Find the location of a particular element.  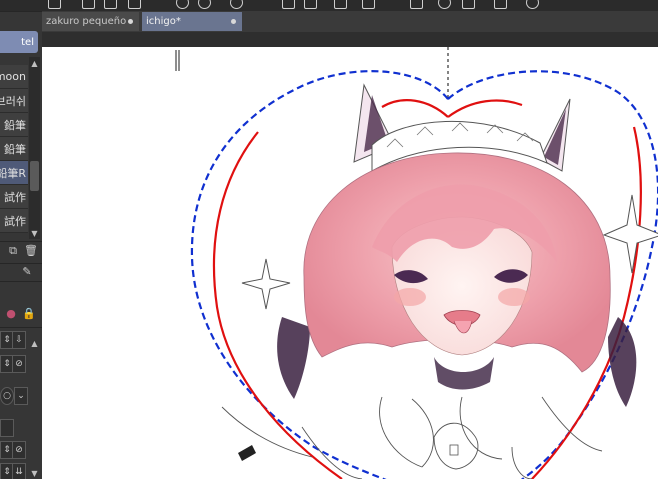

brush-item-pencil-r: 鉛筆R is located at coordinates (14, 173).